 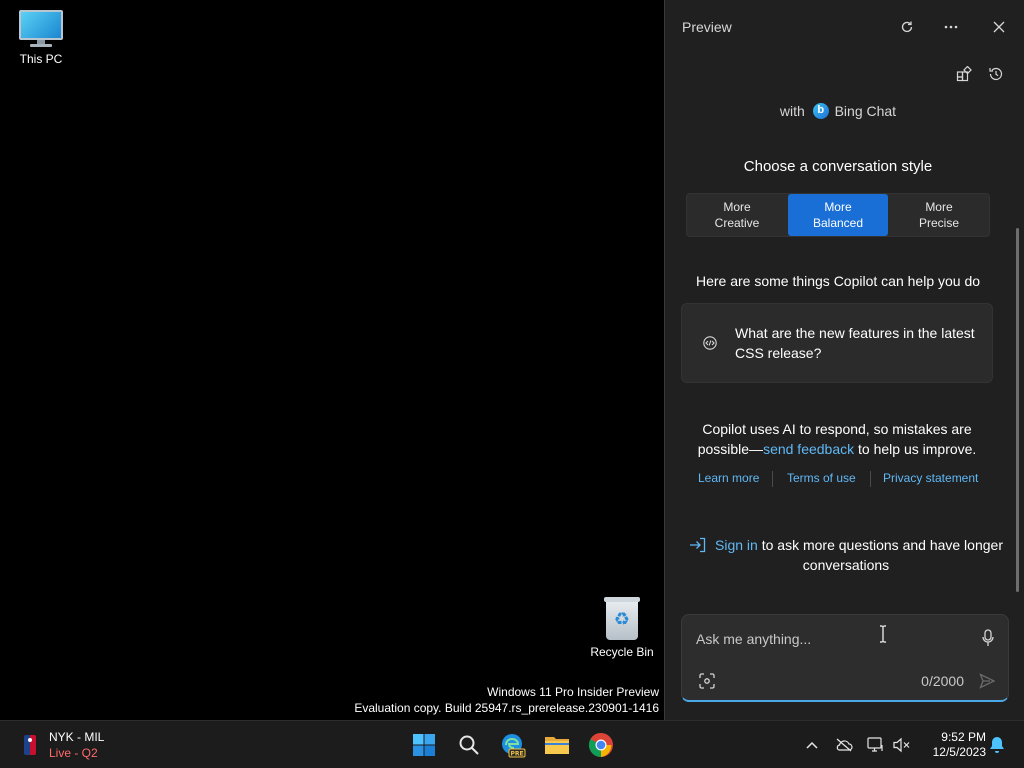 I want to click on network-tray-button, so click(x=876, y=745).